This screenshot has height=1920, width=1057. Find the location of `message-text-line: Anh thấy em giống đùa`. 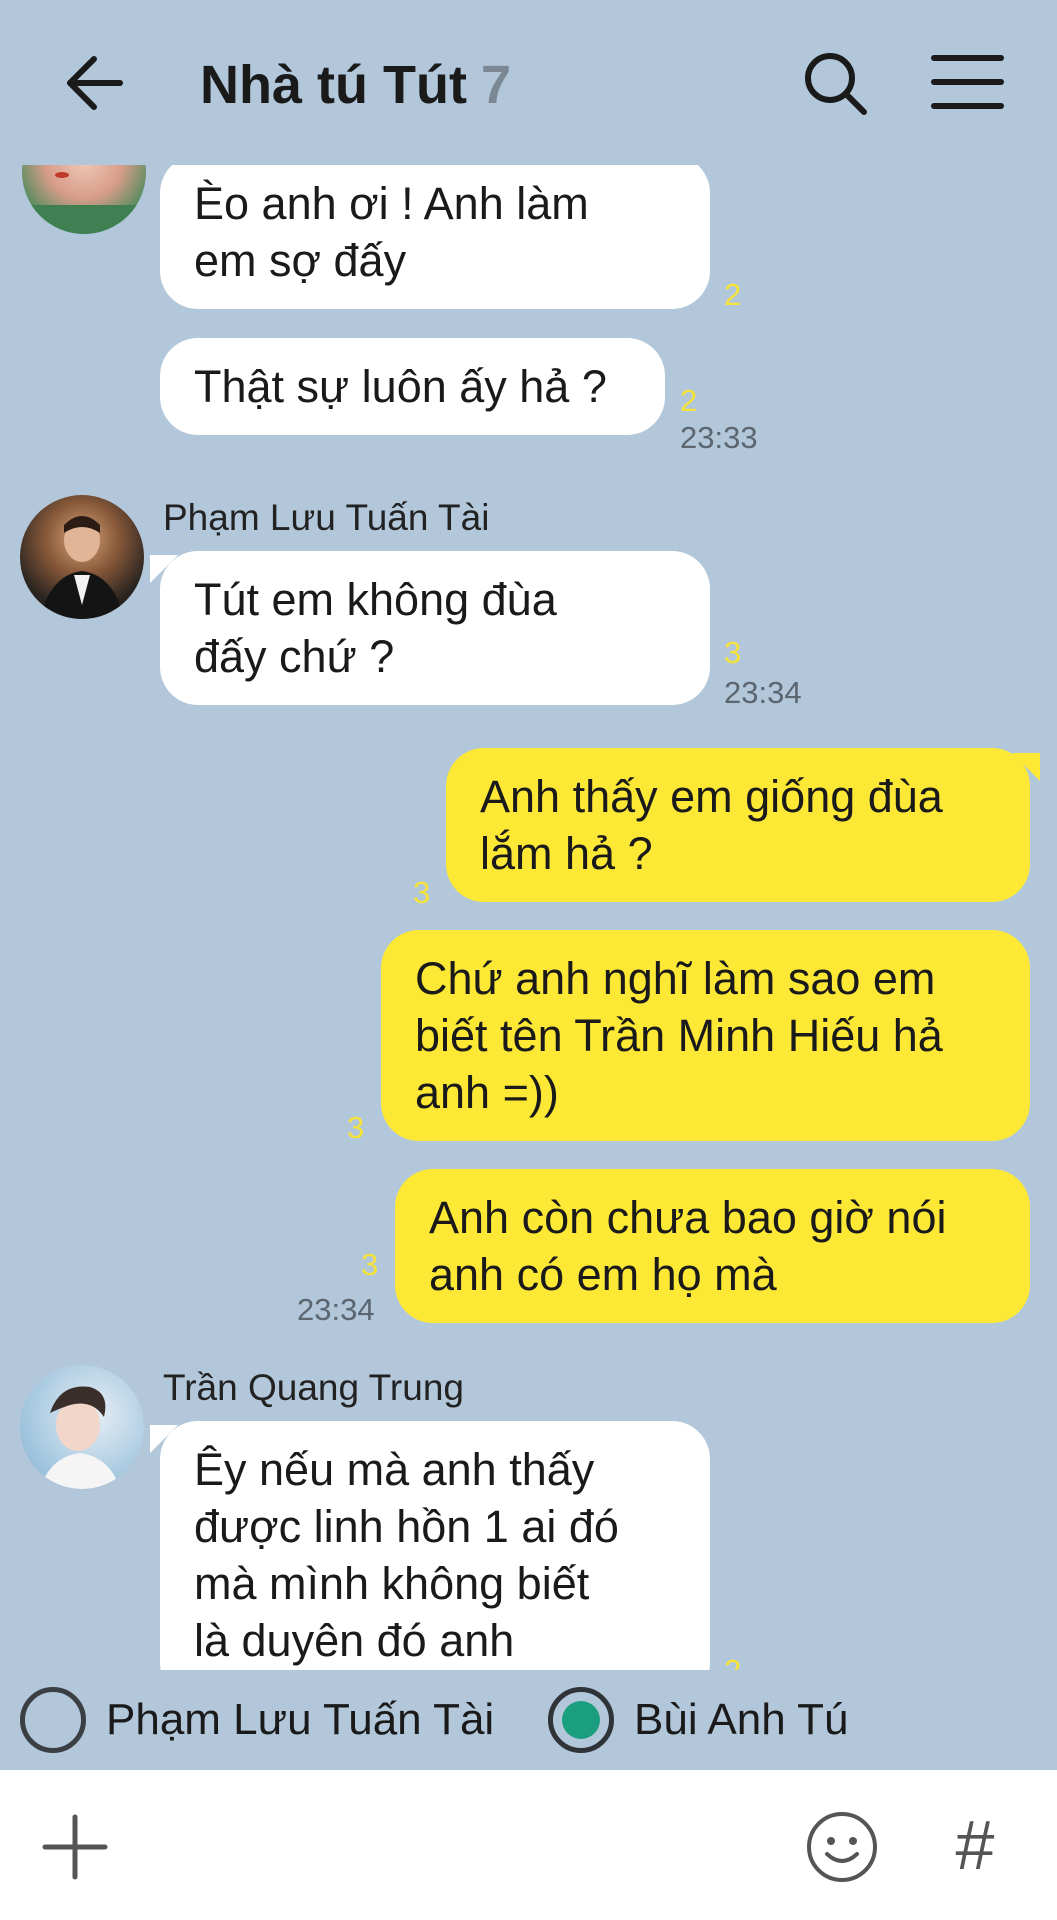

message-text-line: Anh thấy em giống đùa is located at coordinates (711, 796).